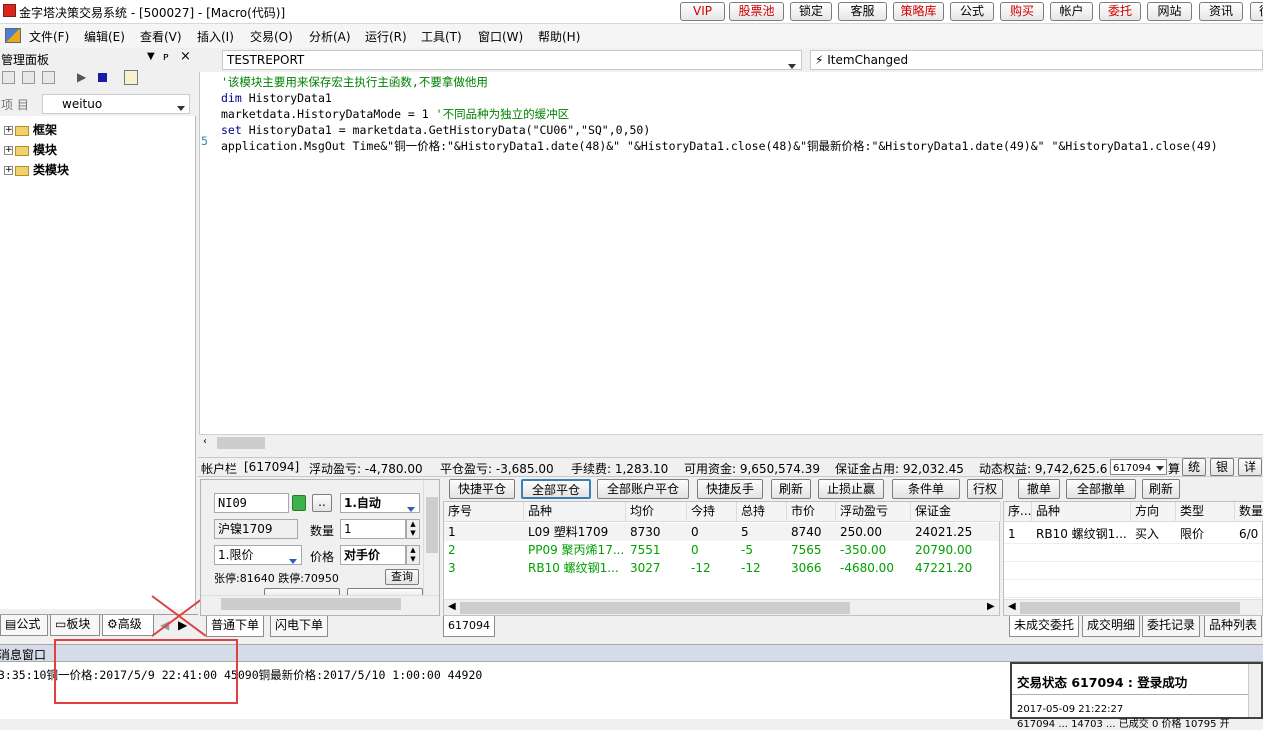 The width and height of the screenshot is (1263, 730). Describe the element at coordinates (500, 36) in the screenshot. I see `menu-window: 窗口(W)` at that location.